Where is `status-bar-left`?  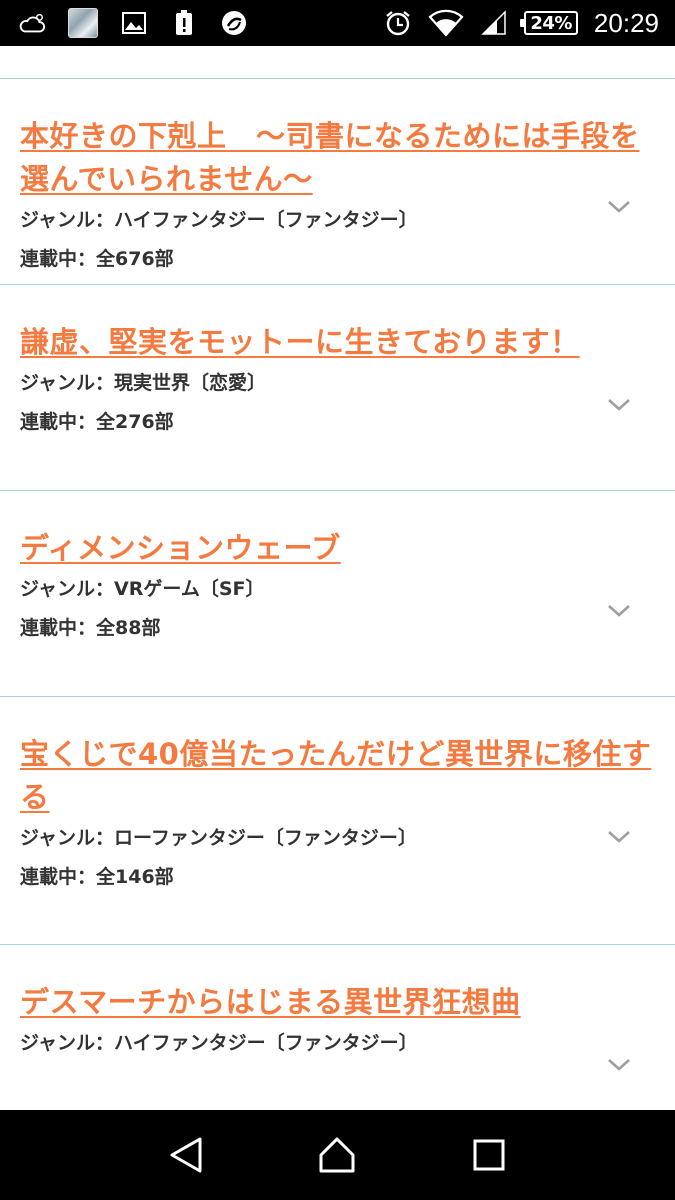 status-bar-left is located at coordinates (144, 23).